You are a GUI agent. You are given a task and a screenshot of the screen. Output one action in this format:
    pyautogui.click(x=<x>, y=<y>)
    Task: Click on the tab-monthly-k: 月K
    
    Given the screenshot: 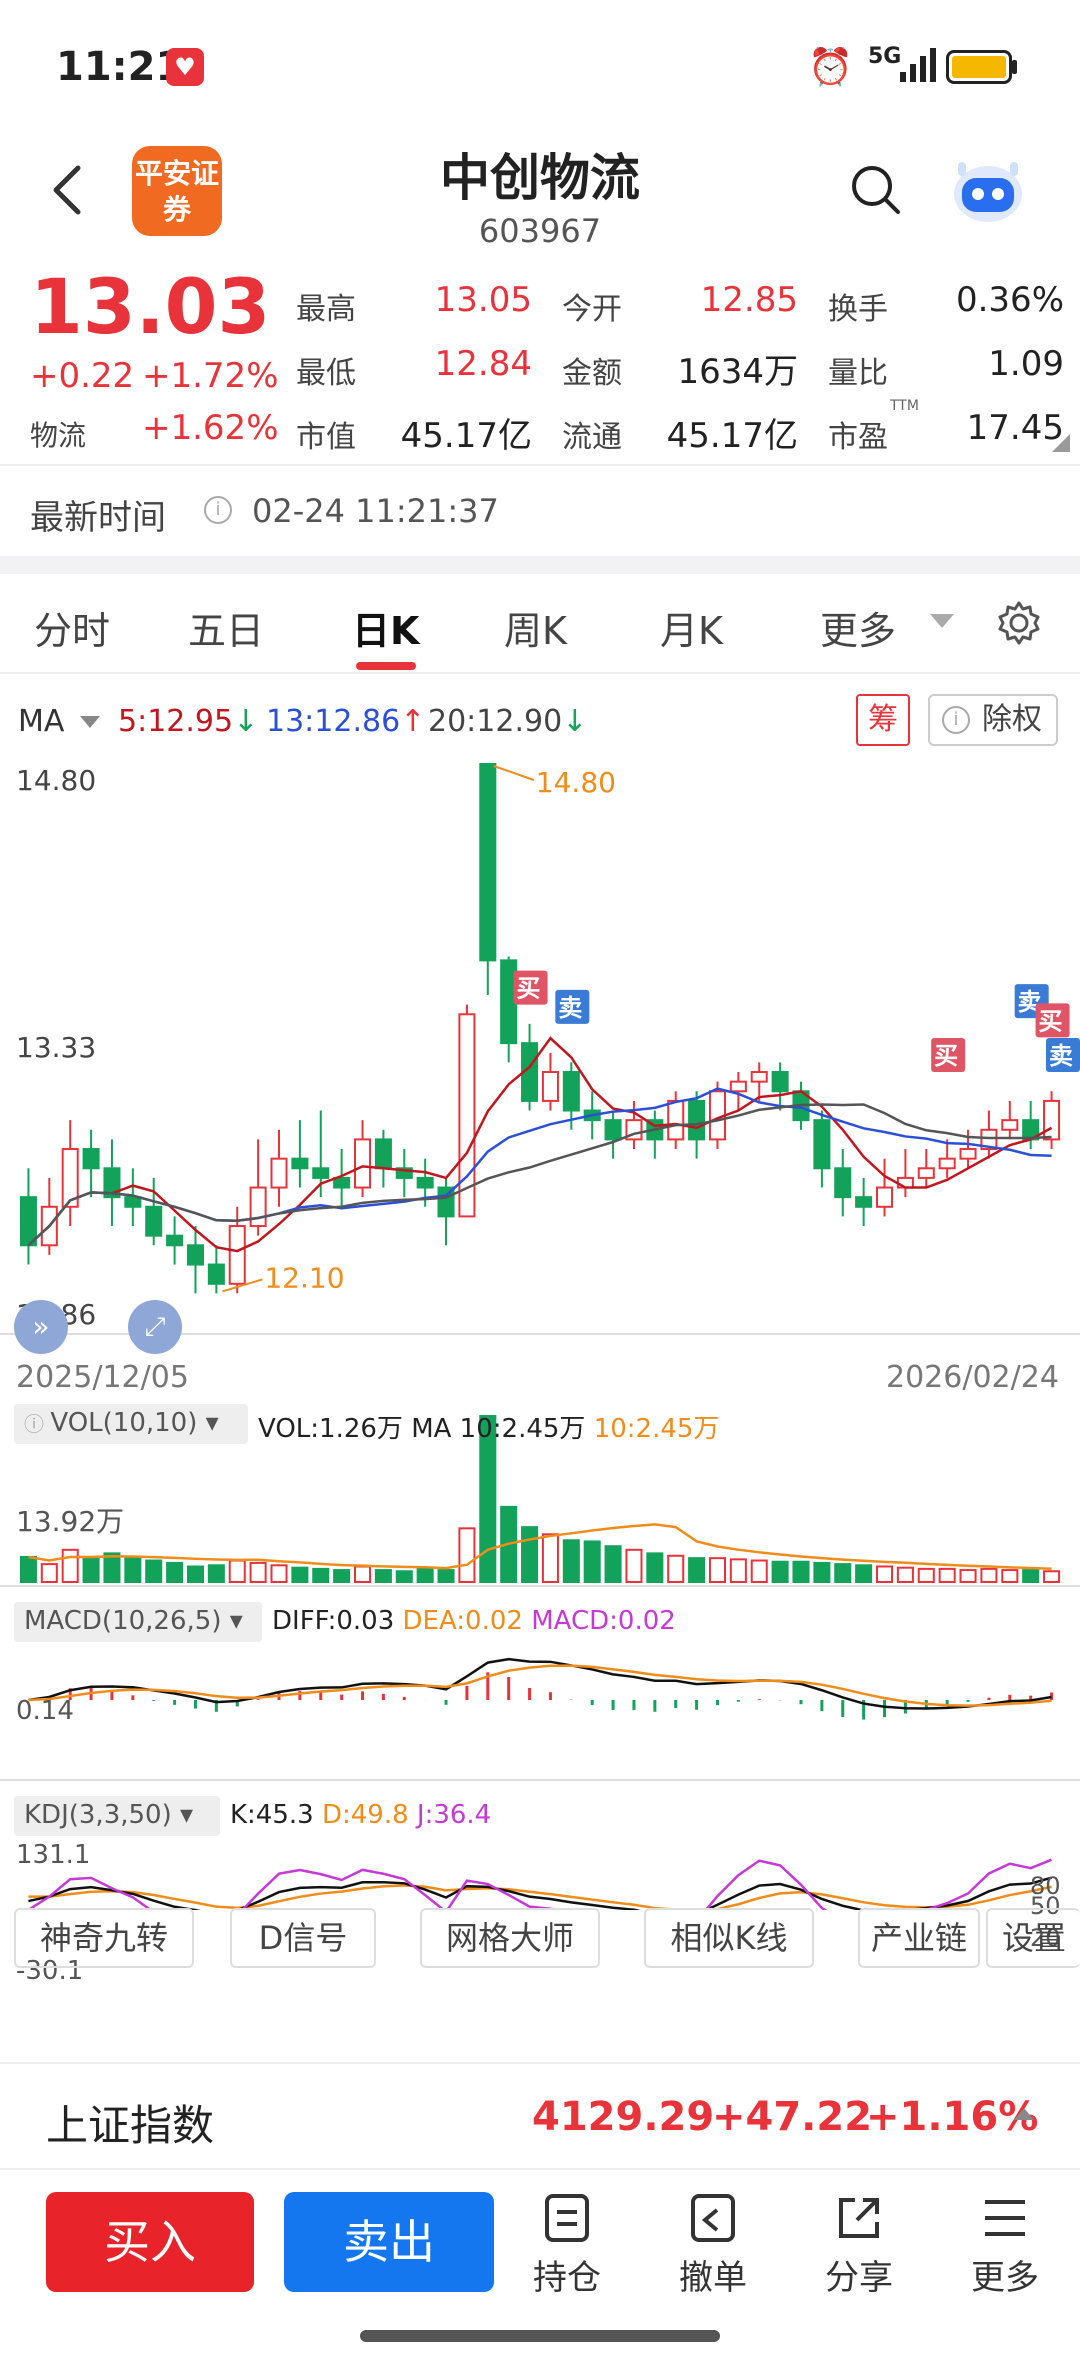 What is the action you would take?
    pyautogui.click(x=691, y=627)
    